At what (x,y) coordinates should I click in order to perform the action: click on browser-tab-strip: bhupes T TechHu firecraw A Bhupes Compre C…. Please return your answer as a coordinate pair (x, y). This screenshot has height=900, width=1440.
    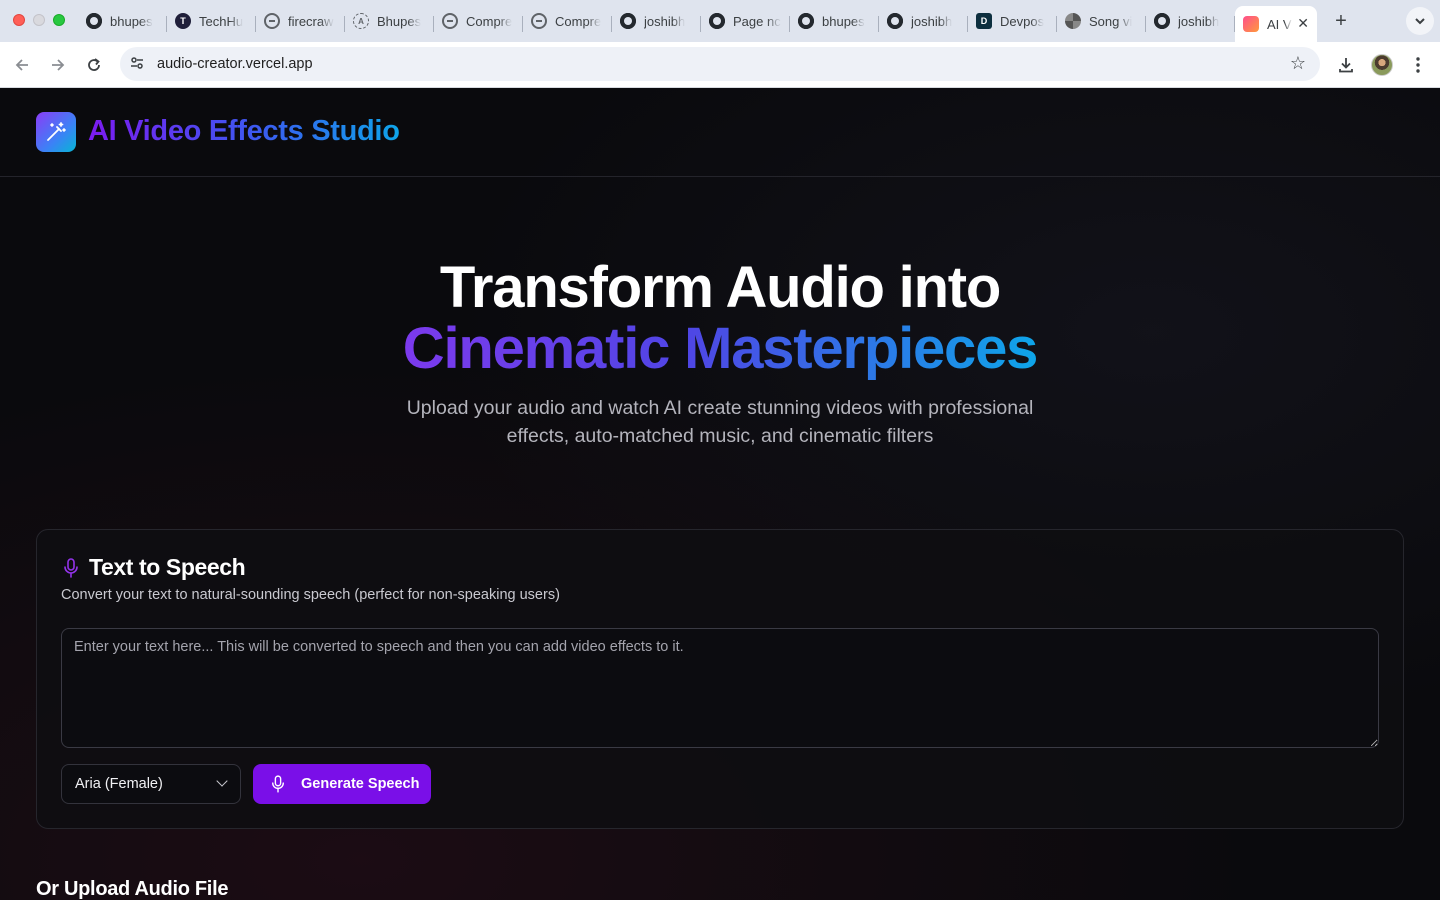
    Looking at the image, I should click on (720, 21).